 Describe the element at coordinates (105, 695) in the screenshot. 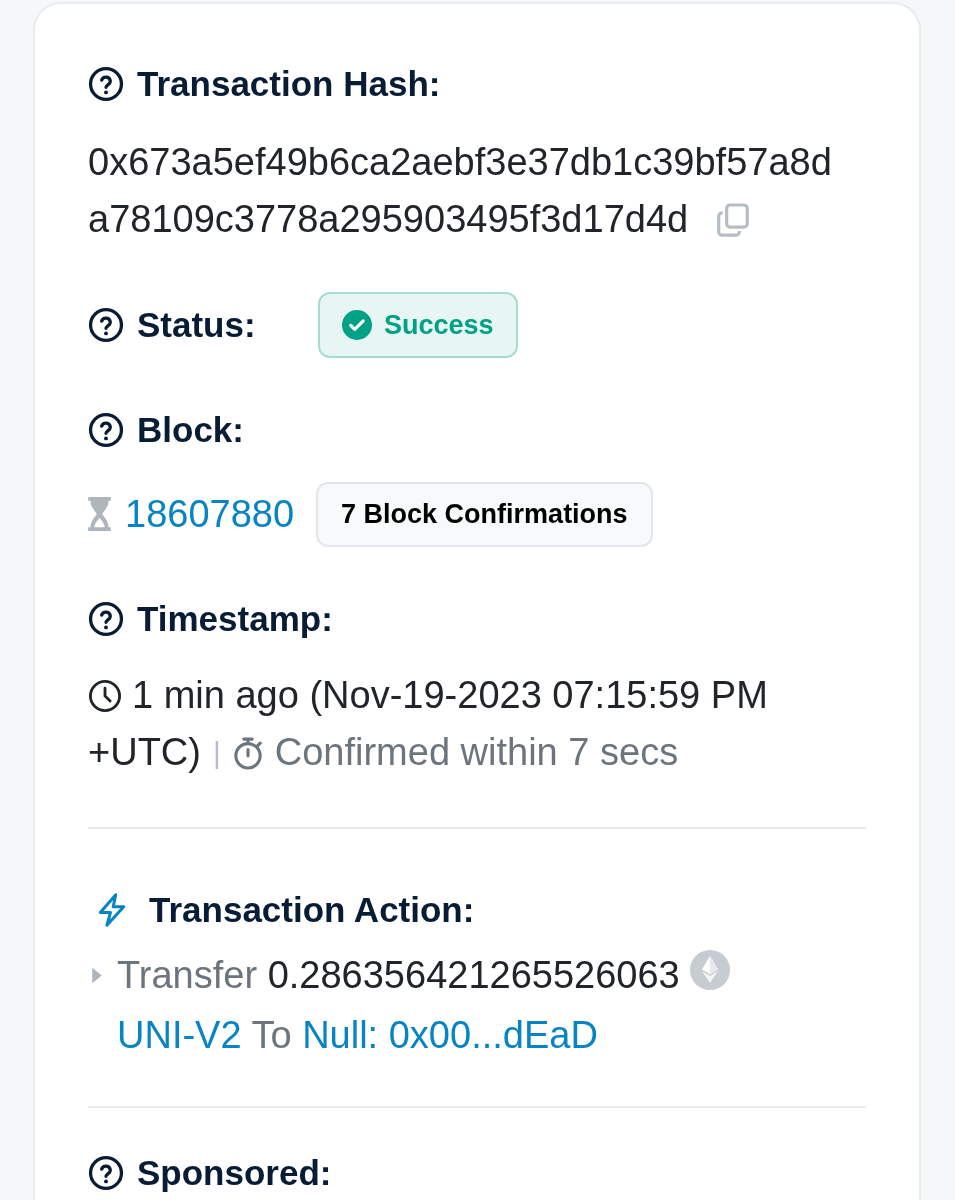

I see `clock-icon` at that location.